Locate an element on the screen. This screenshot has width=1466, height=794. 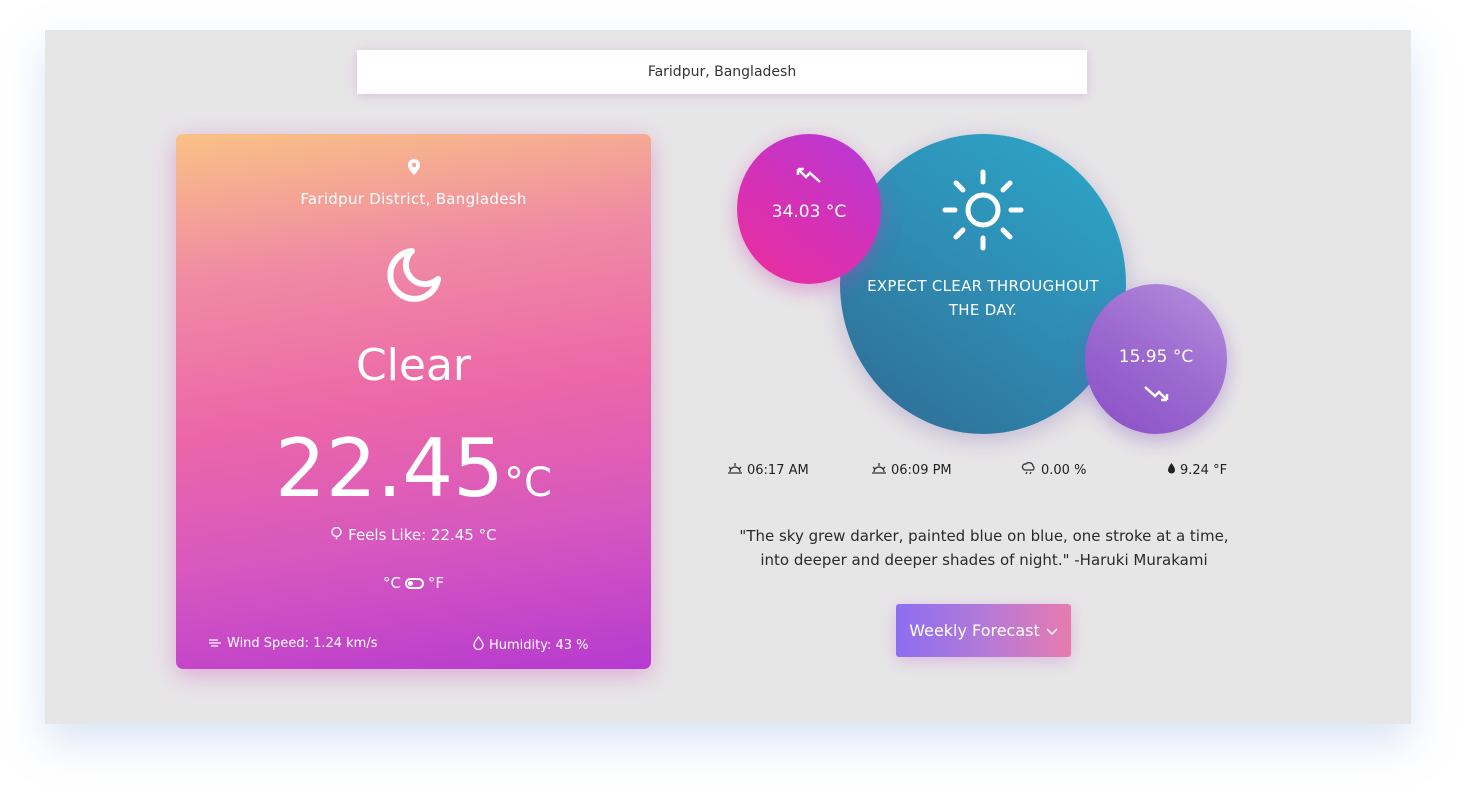
precipitation: 0.00 % is located at coordinates (1054, 470).